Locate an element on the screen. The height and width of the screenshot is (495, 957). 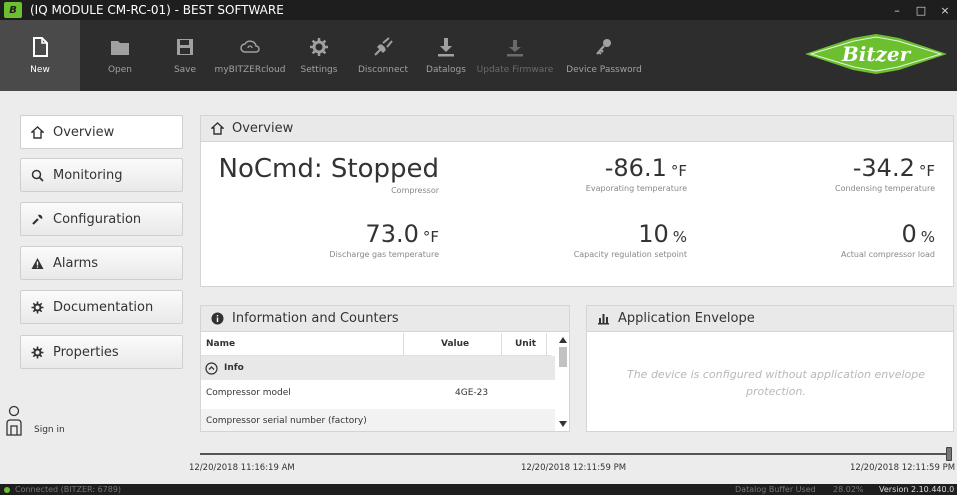
collapse-icon is located at coordinates (211, 368).